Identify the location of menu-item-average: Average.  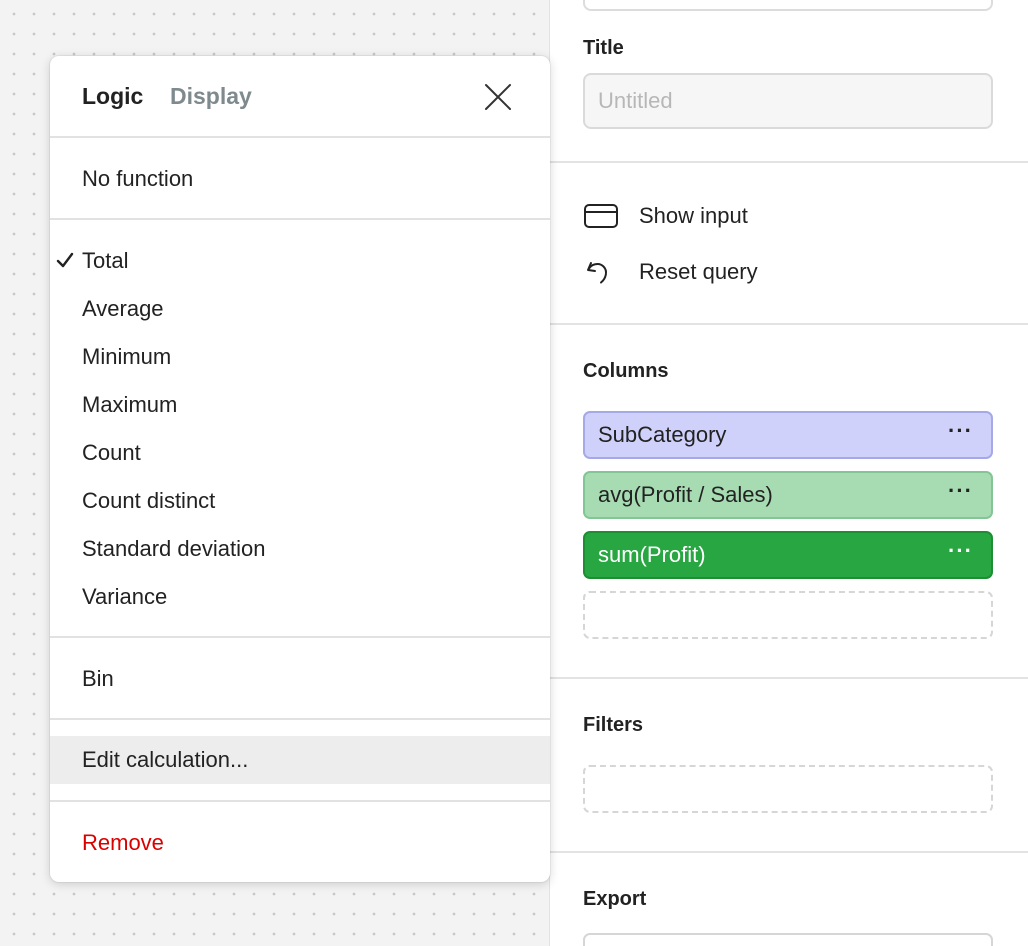
(300, 309).